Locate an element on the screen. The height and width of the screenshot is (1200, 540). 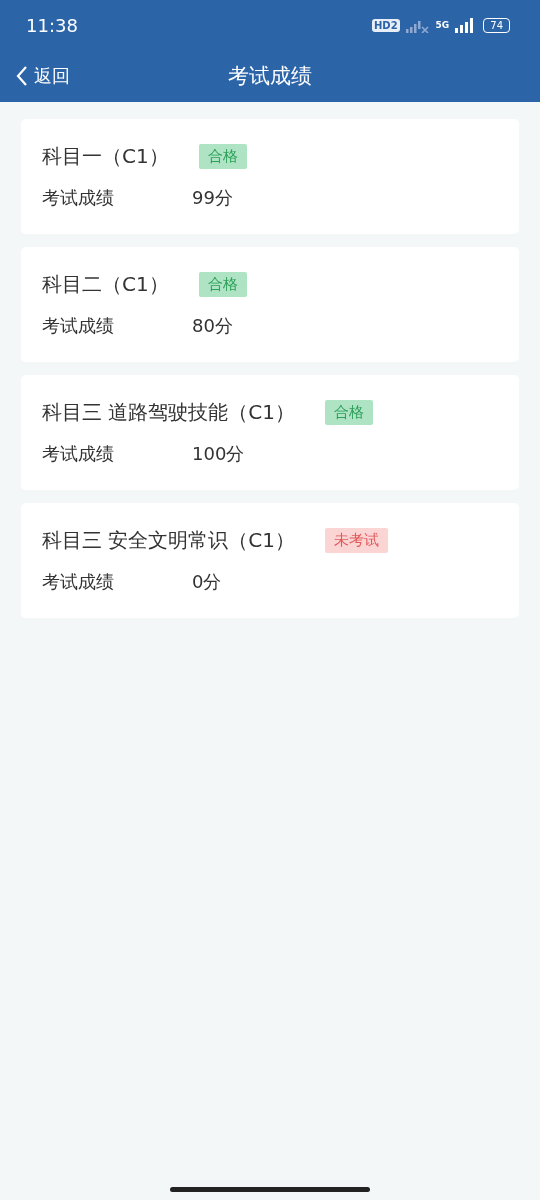
subject-name: 科目二（C1） is located at coordinates (105, 284).